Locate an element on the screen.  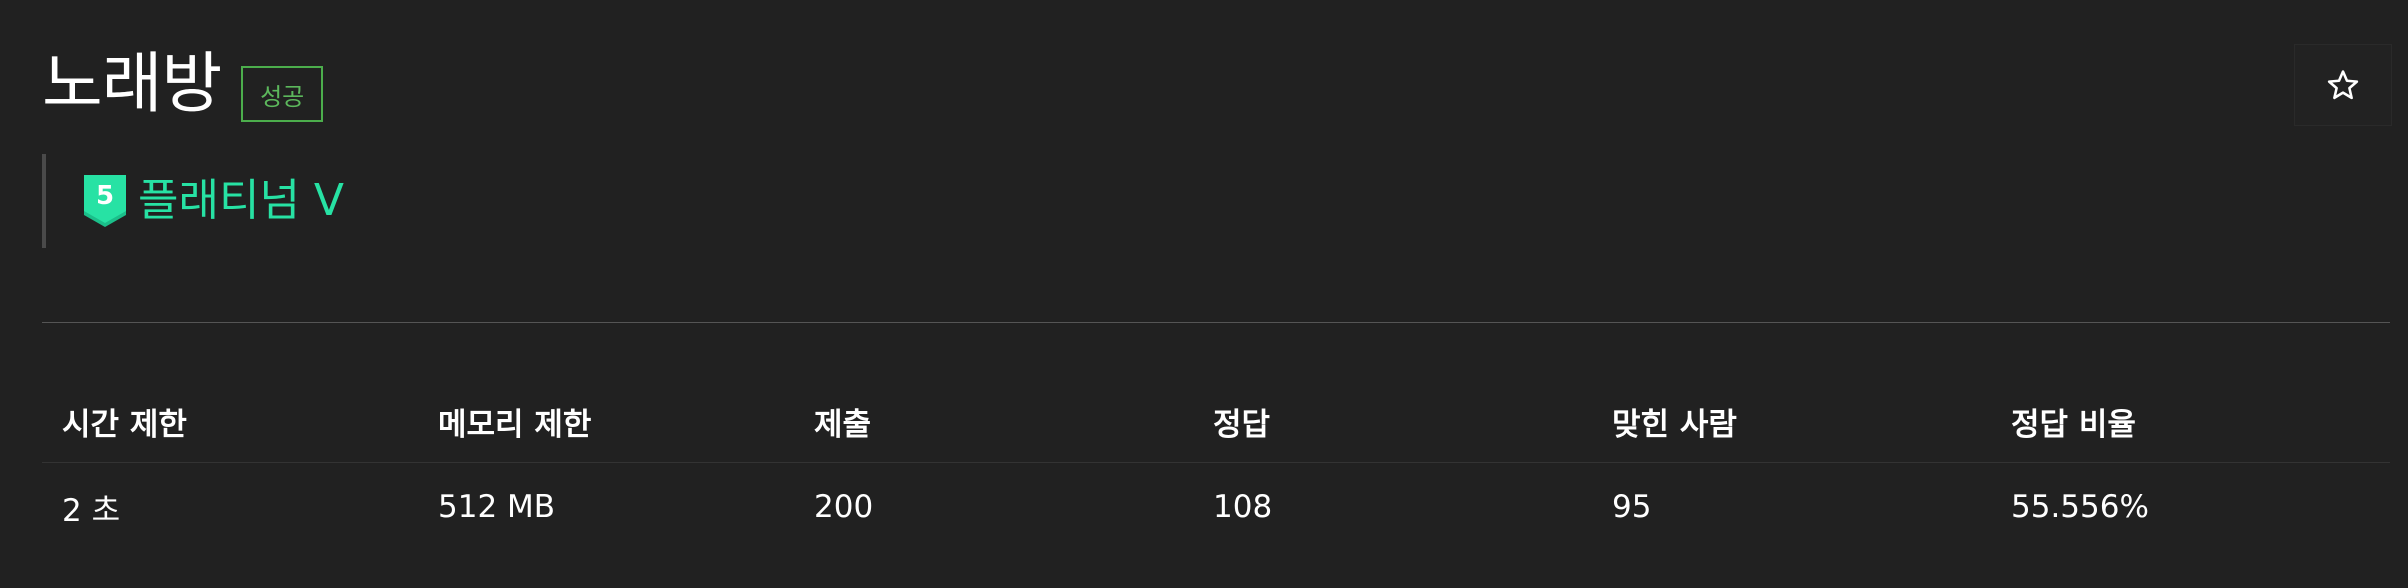
header-divider is located at coordinates (1216, 322).